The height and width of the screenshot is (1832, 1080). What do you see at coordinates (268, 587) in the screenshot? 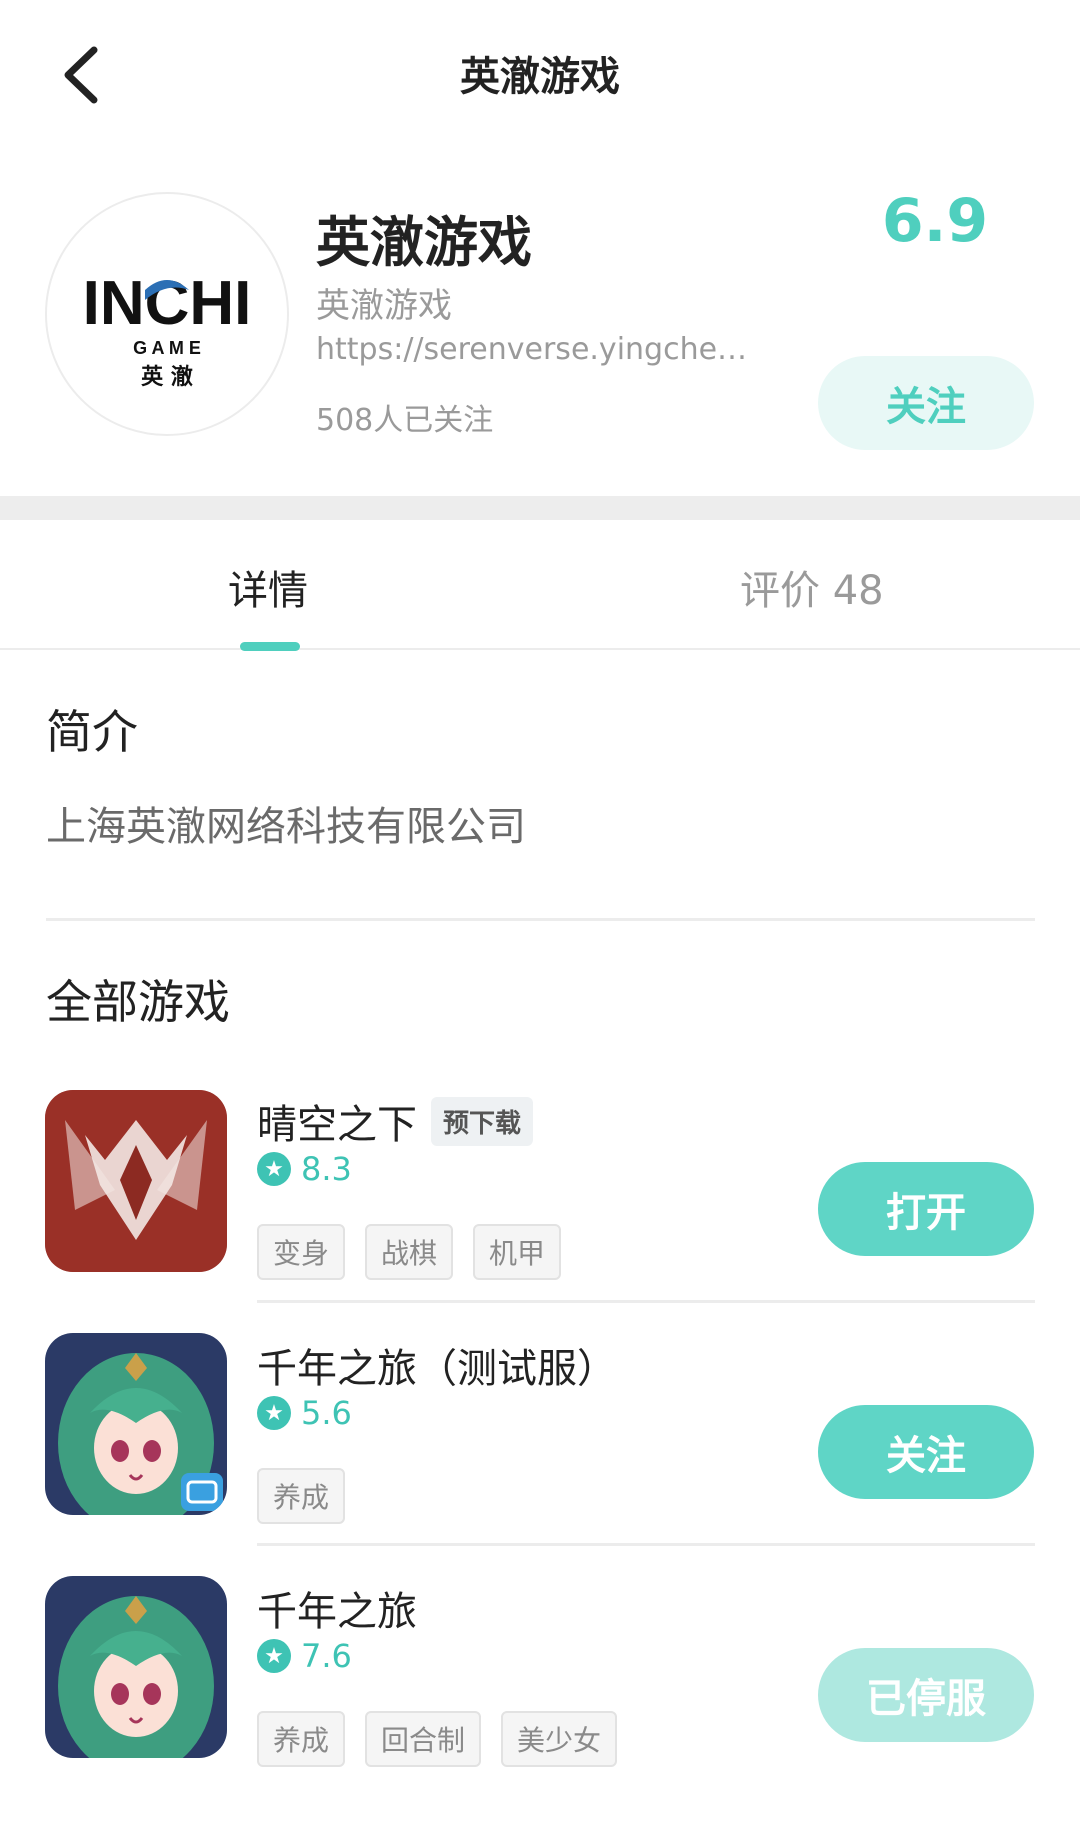
I see `tab-details: 详情` at bounding box center [268, 587].